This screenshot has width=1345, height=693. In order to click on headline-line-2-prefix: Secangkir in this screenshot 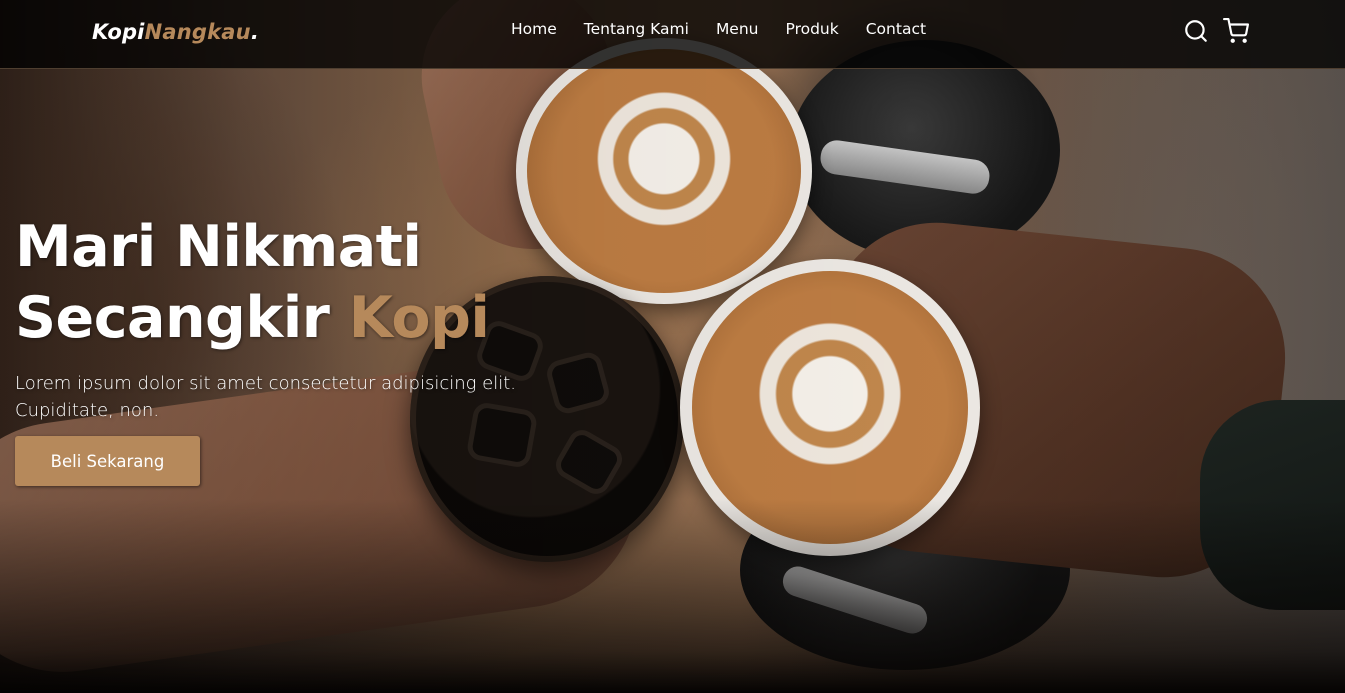, I will do `click(182, 318)`.